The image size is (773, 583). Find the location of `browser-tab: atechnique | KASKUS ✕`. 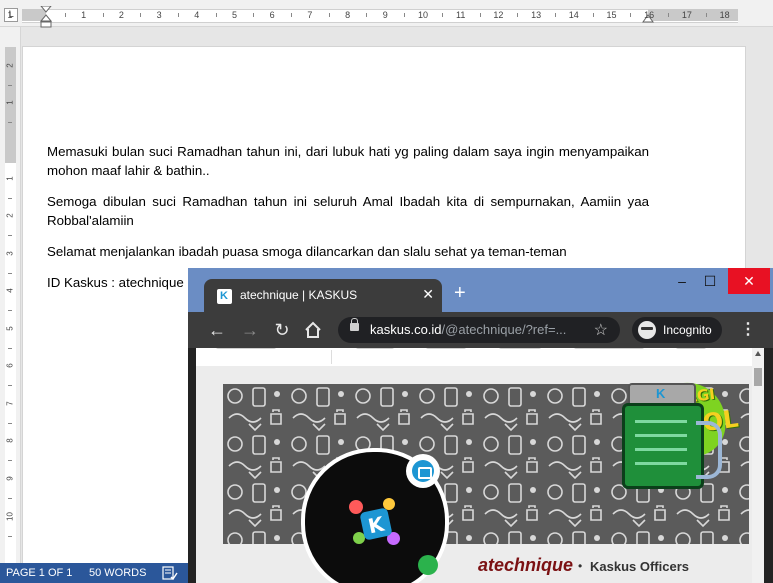

browser-tab: atechnique | KASKUS ✕ is located at coordinates (323, 296).